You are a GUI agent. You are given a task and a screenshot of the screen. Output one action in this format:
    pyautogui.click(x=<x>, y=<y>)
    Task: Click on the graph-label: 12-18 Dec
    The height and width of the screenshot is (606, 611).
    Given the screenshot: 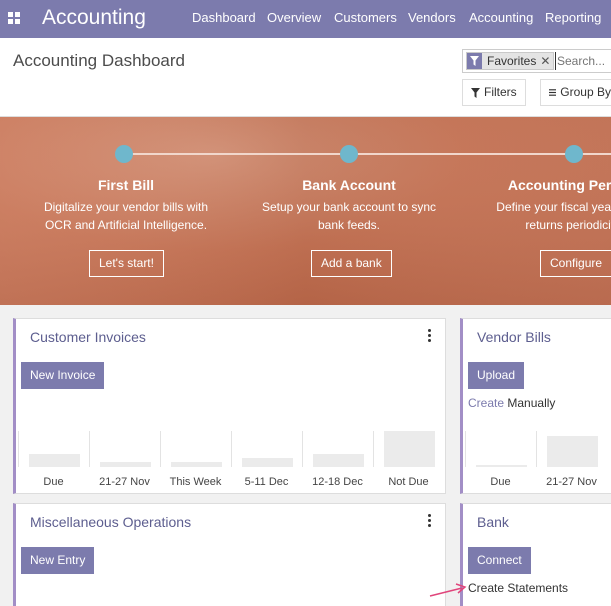 What is the action you would take?
    pyautogui.click(x=337, y=482)
    